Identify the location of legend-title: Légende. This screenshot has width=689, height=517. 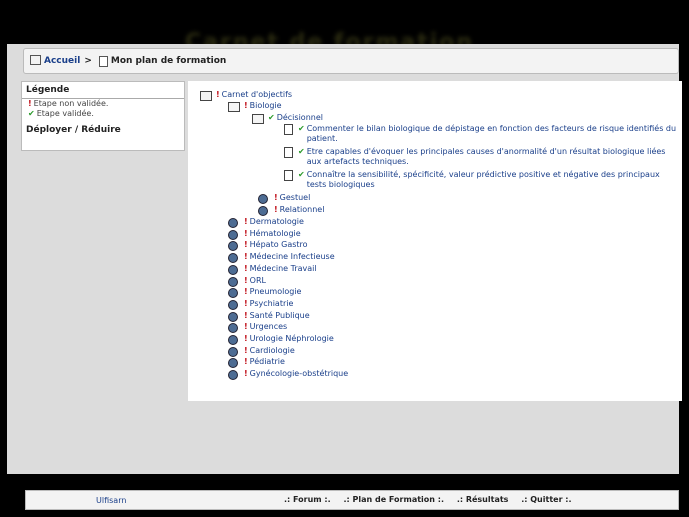
(103, 90).